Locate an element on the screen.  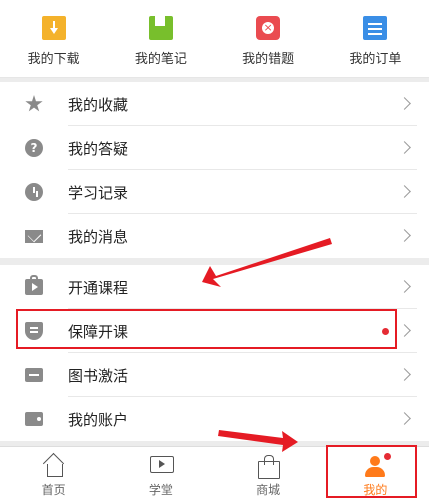
menu-item-guaranteed-course: 保障开课 is located at coordinates (214, 331).